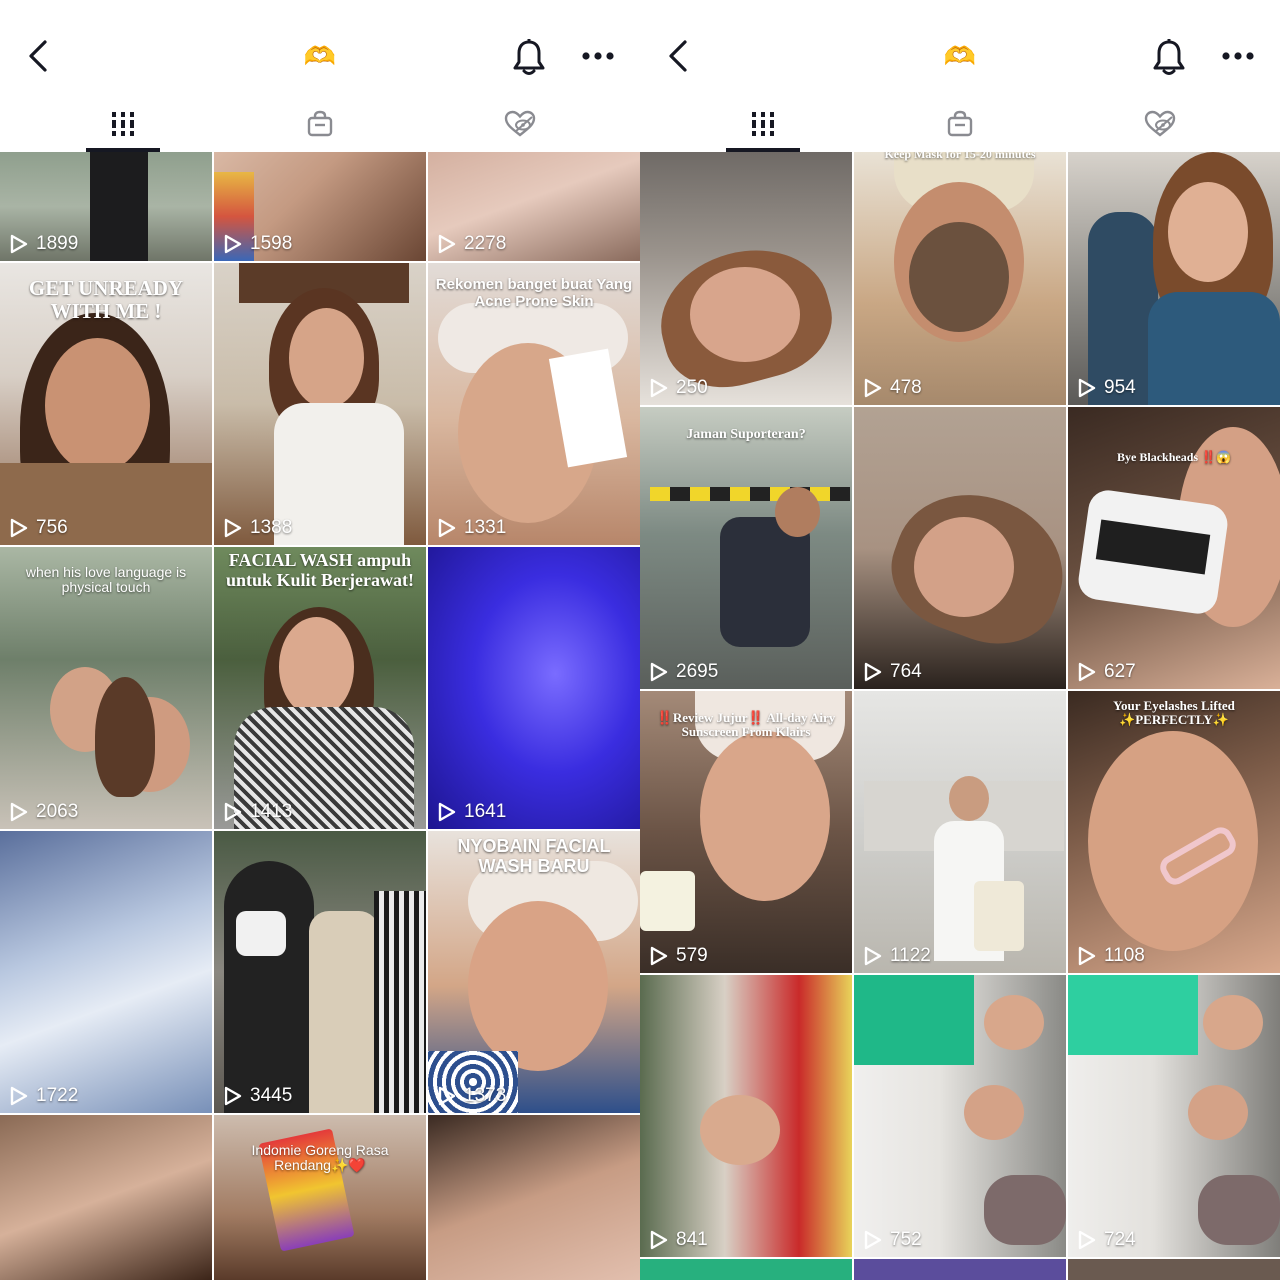  What do you see at coordinates (534, 293) in the screenshot?
I see `video-caption: Rekomen banget buat Yang Acne Prone Skin` at bounding box center [534, 293].